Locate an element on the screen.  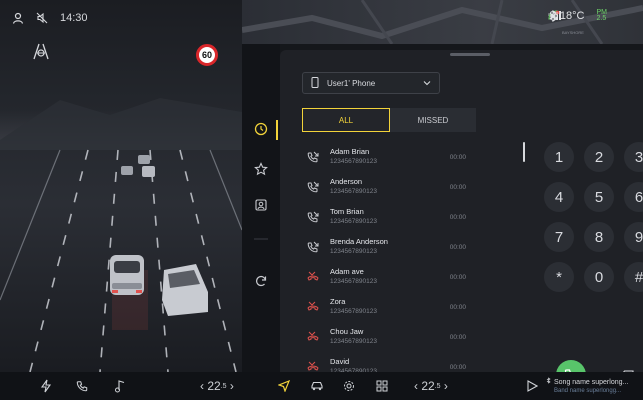
call-filter-tabs: ALL MISSED is located at coordinates (389, 120).